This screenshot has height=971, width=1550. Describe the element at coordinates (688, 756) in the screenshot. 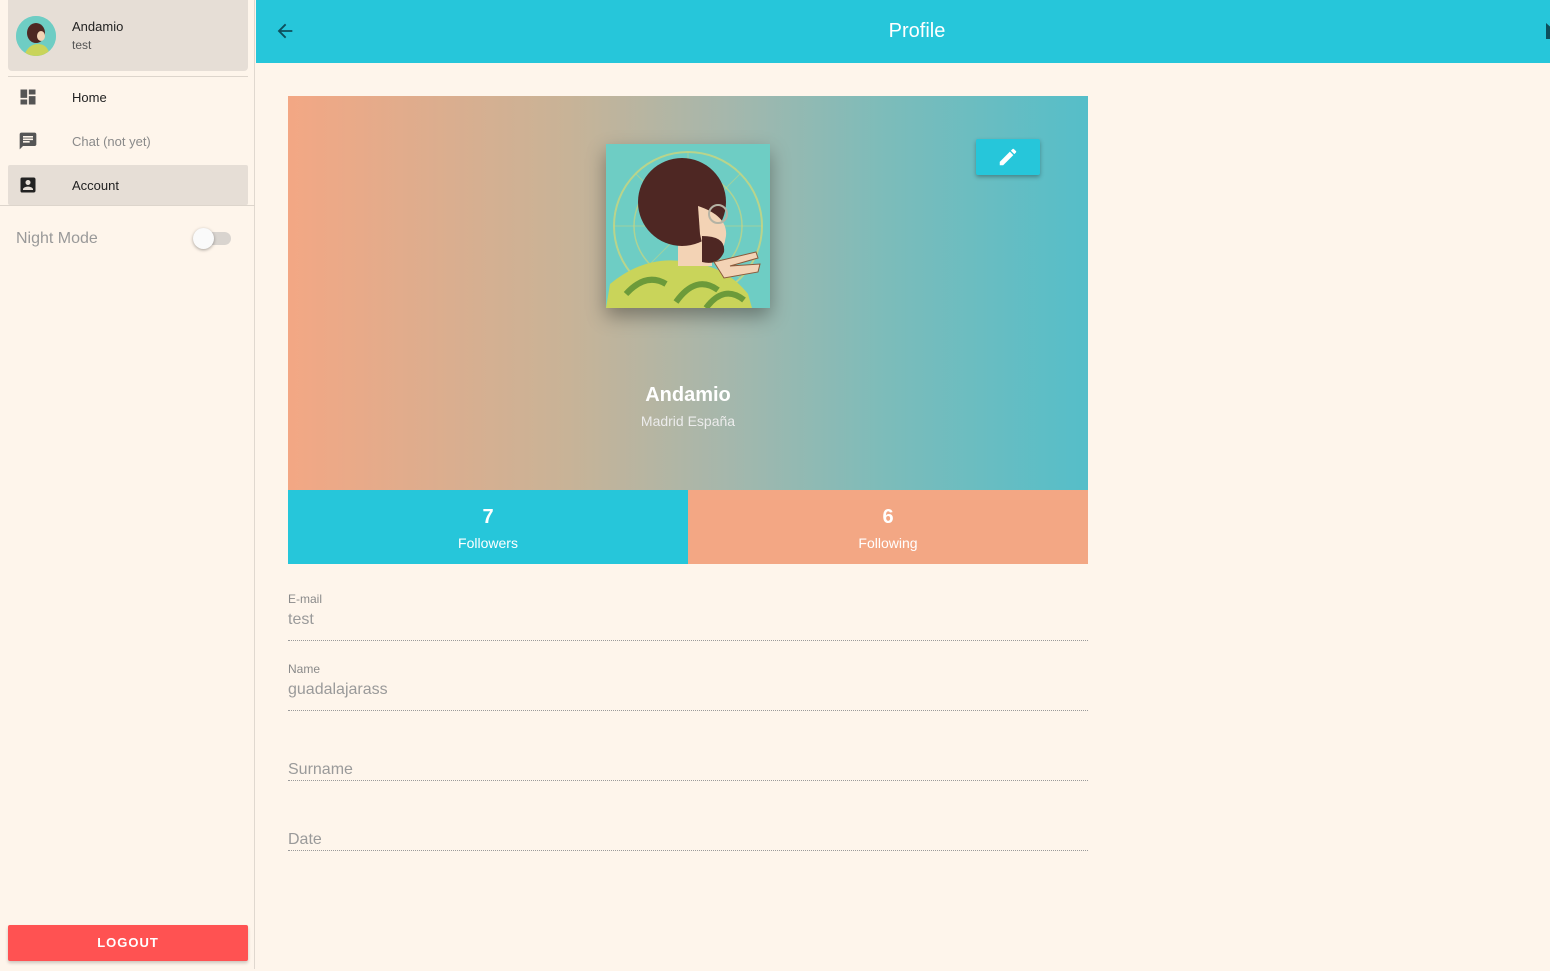

I see `surname-field: Surname` at that location.